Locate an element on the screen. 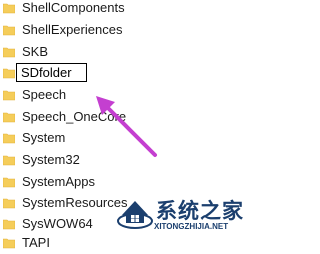  watermark-url: XITONGZHIJIA.NET is located at coordinates (191, 226).